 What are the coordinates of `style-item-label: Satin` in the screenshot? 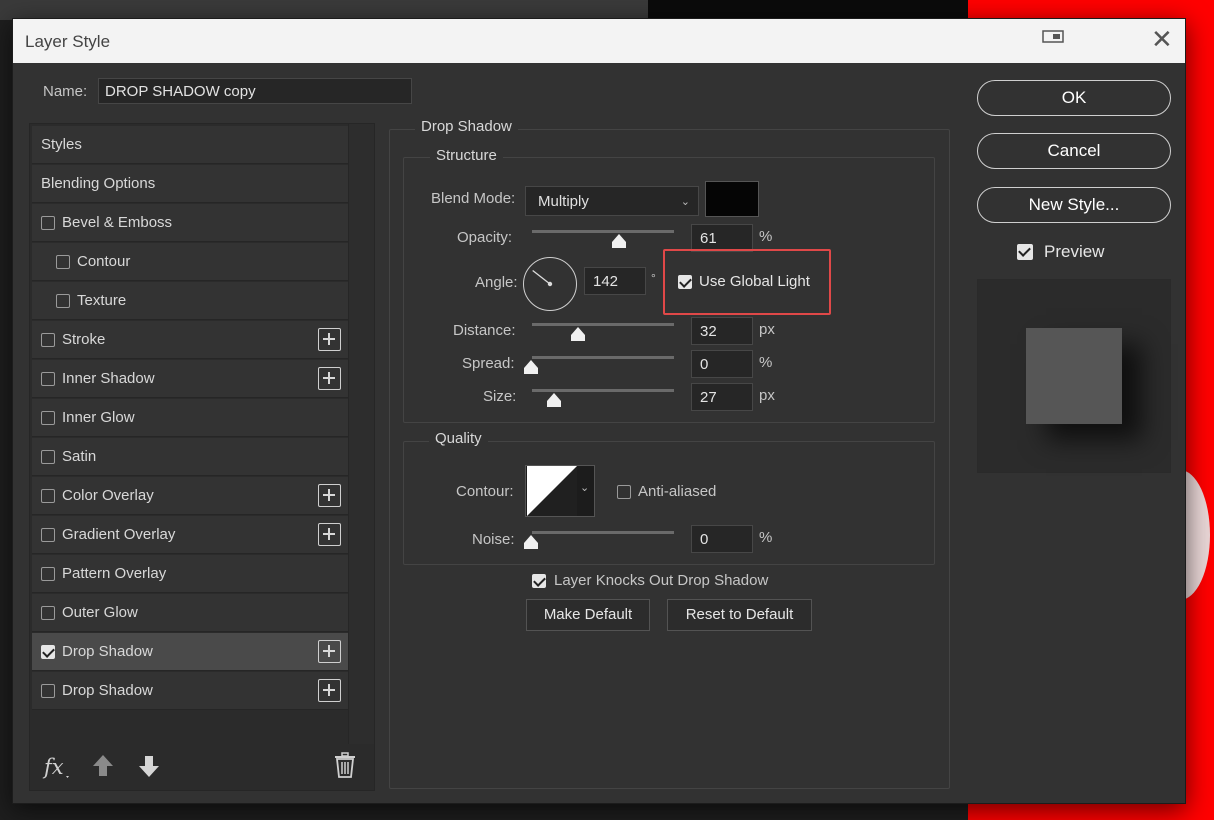 It's located at (79, 456).